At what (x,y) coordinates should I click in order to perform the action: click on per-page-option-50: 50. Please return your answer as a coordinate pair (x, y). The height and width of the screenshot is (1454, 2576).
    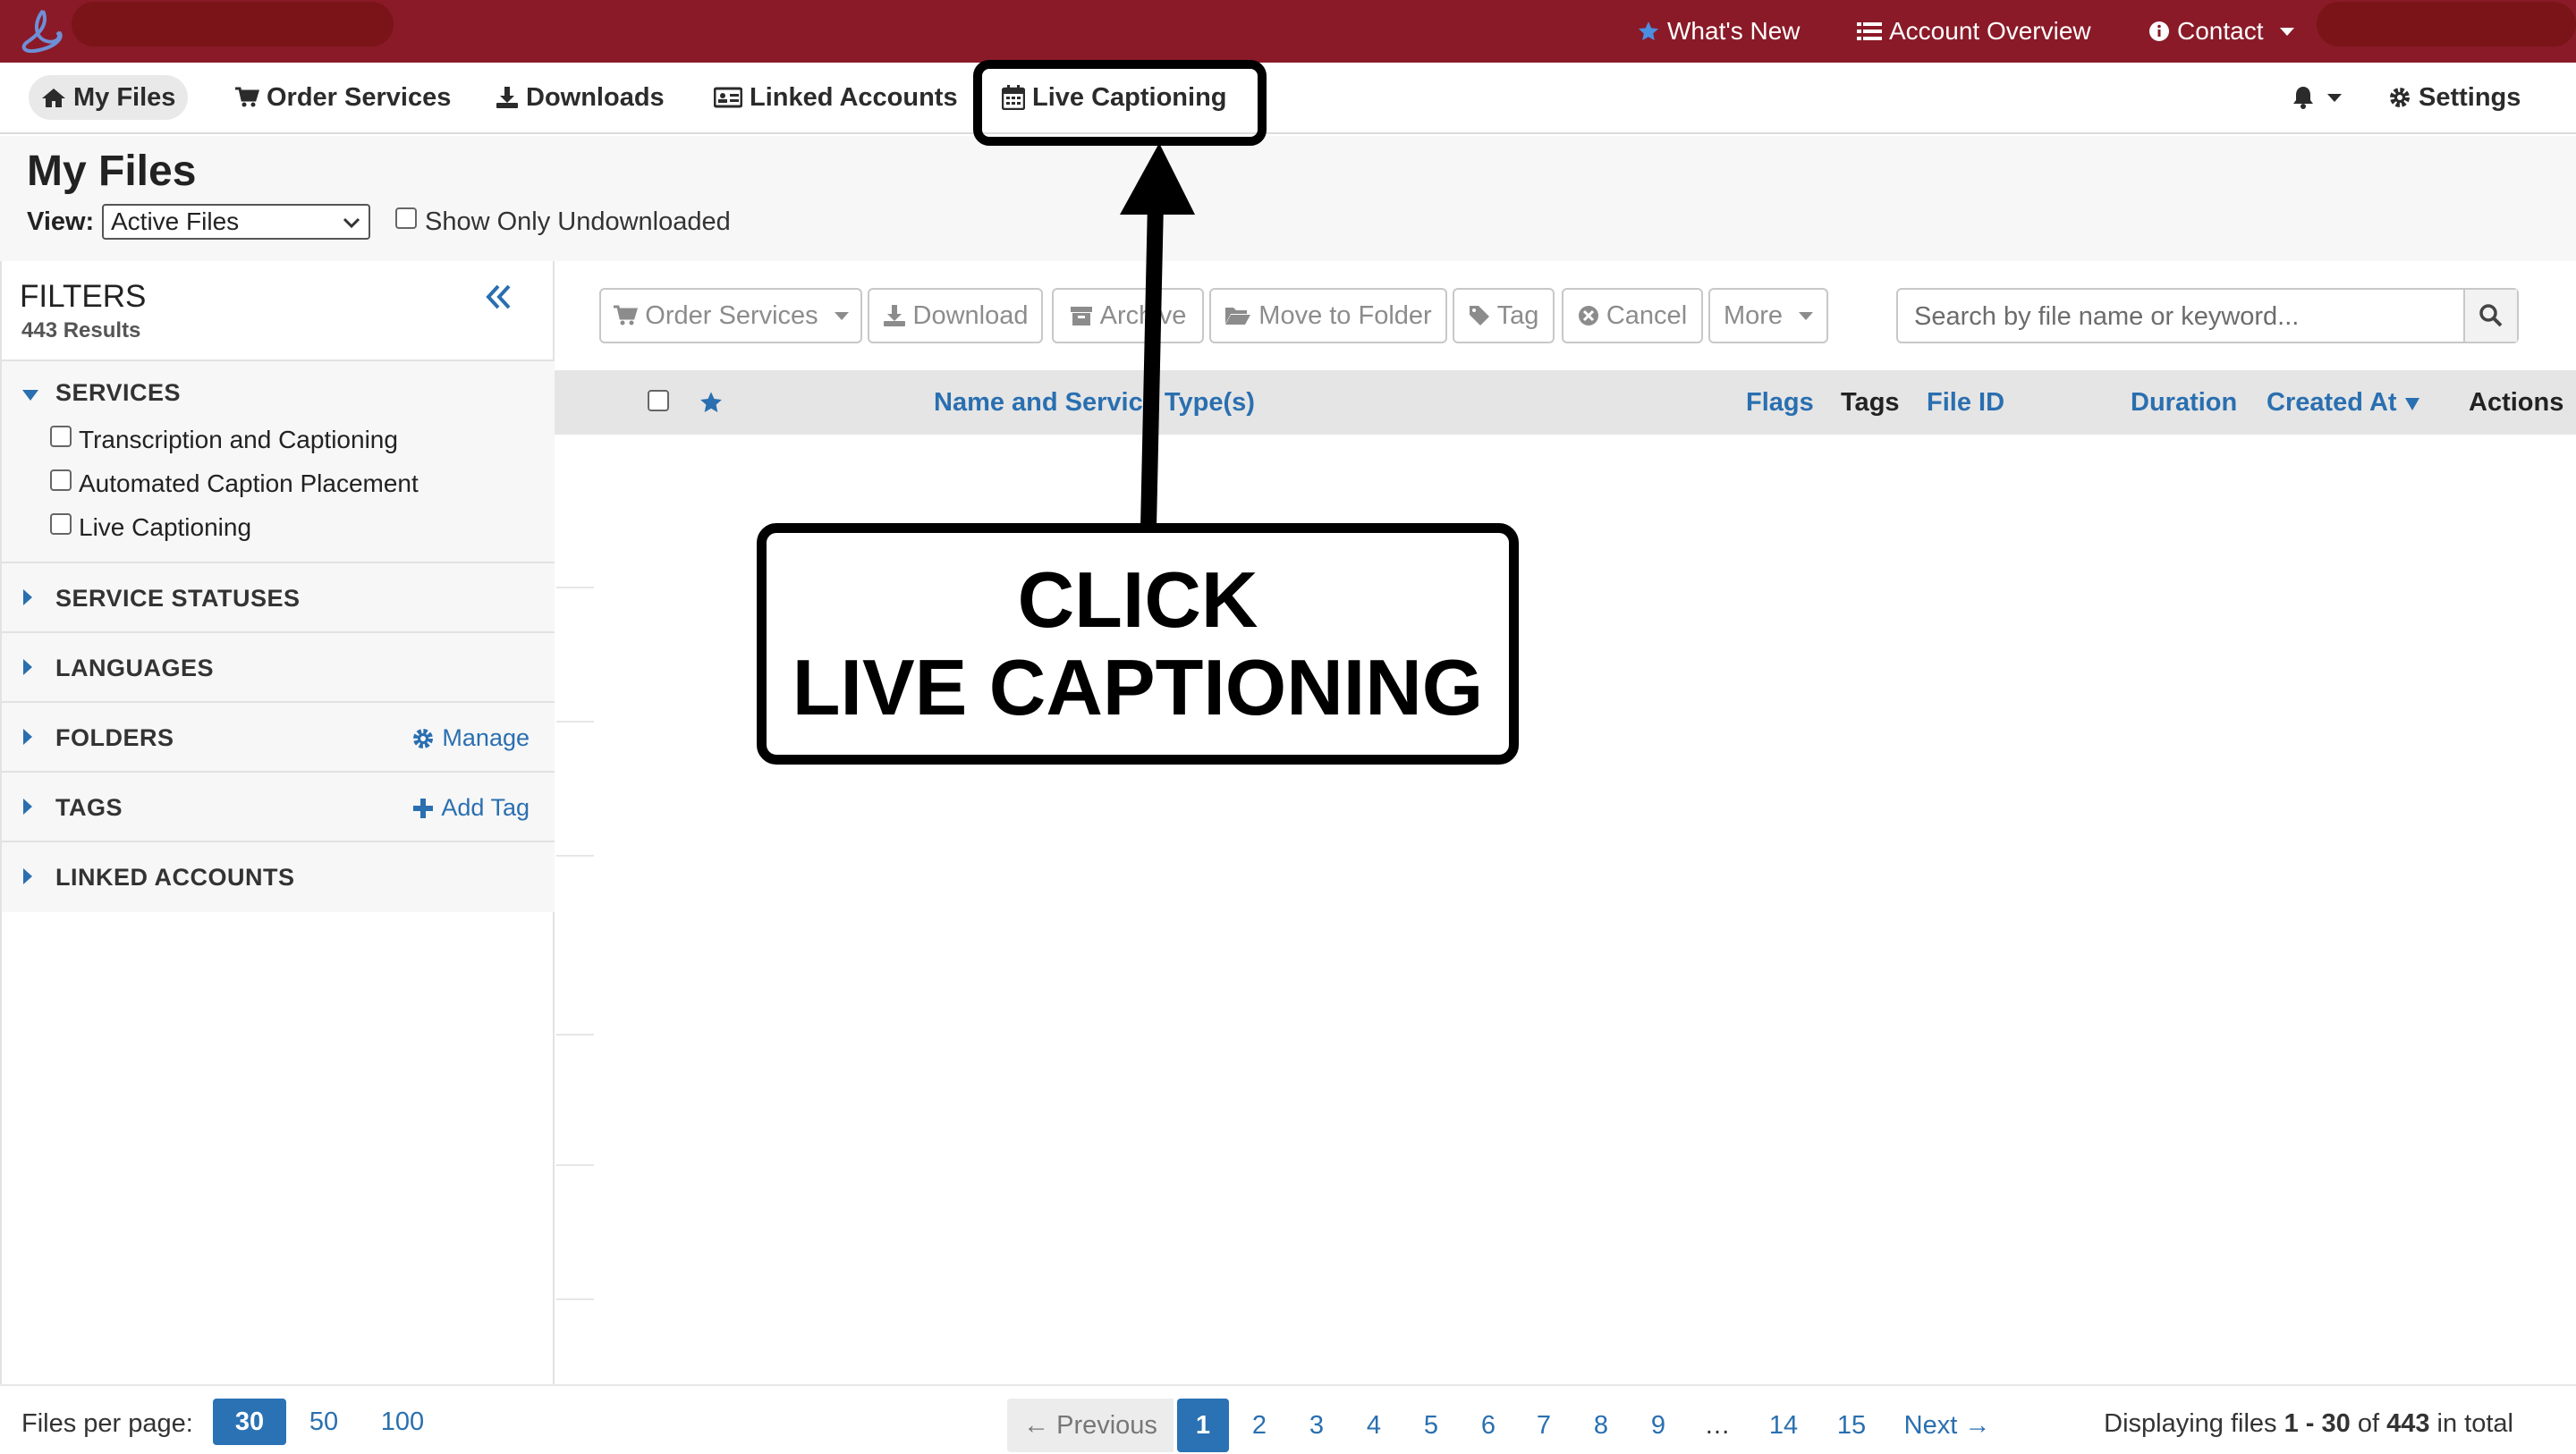
    Looking at the image, I should click on (324, 1422).